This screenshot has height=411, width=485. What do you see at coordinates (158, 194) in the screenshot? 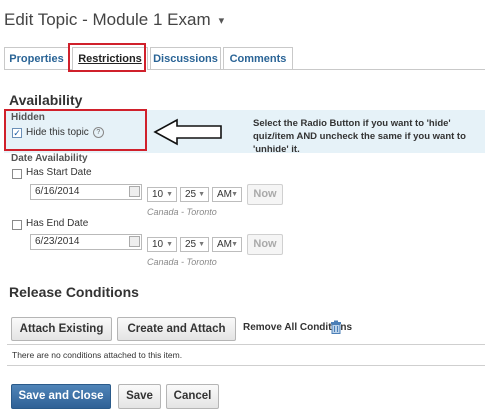
I see `start-hour-value: 10` at bounding box center [158, 194].